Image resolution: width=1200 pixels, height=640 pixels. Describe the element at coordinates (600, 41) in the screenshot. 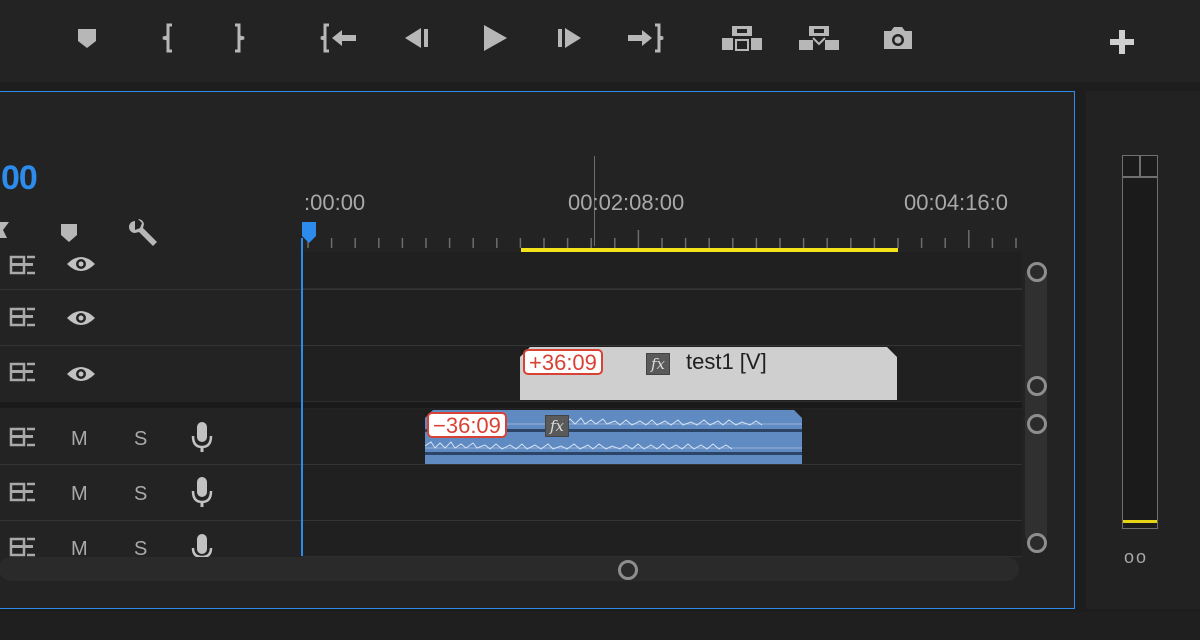

I see `transport-toolbar` at that location.